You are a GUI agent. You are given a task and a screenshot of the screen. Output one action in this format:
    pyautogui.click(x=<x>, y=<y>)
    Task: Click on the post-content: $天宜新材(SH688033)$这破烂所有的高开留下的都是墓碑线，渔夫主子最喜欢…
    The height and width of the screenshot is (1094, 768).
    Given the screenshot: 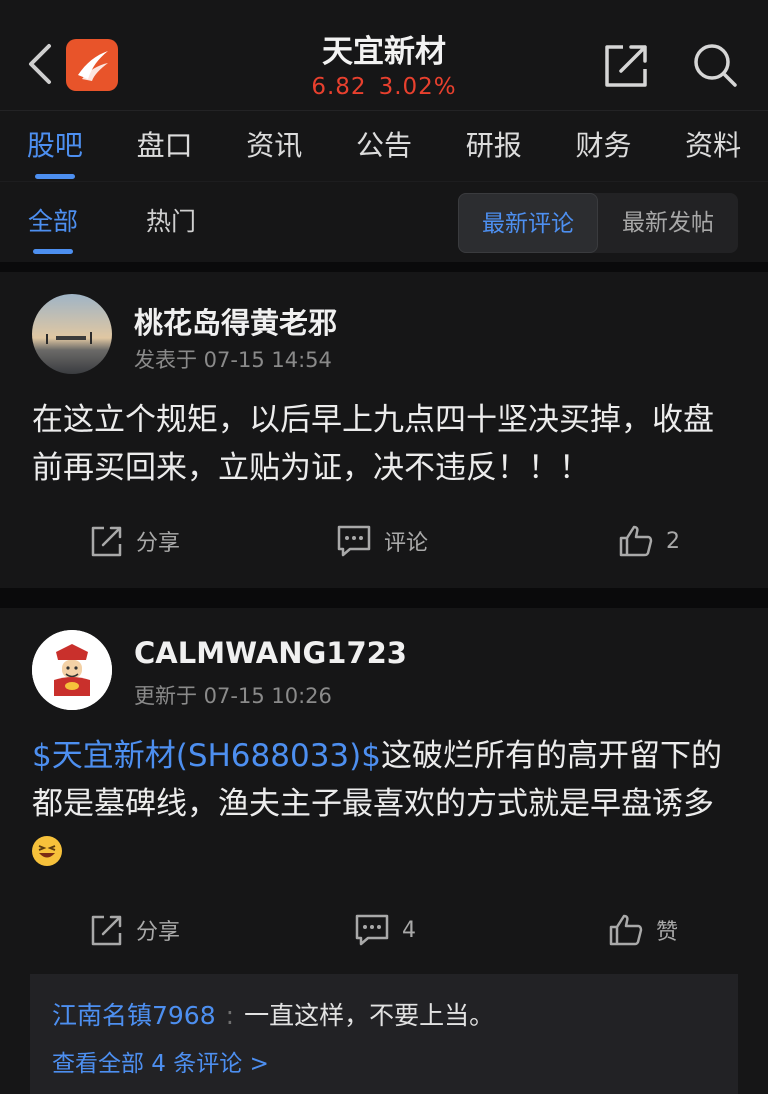 What is the action you would take?
    pyautogui.click(x=385, y=804)
    